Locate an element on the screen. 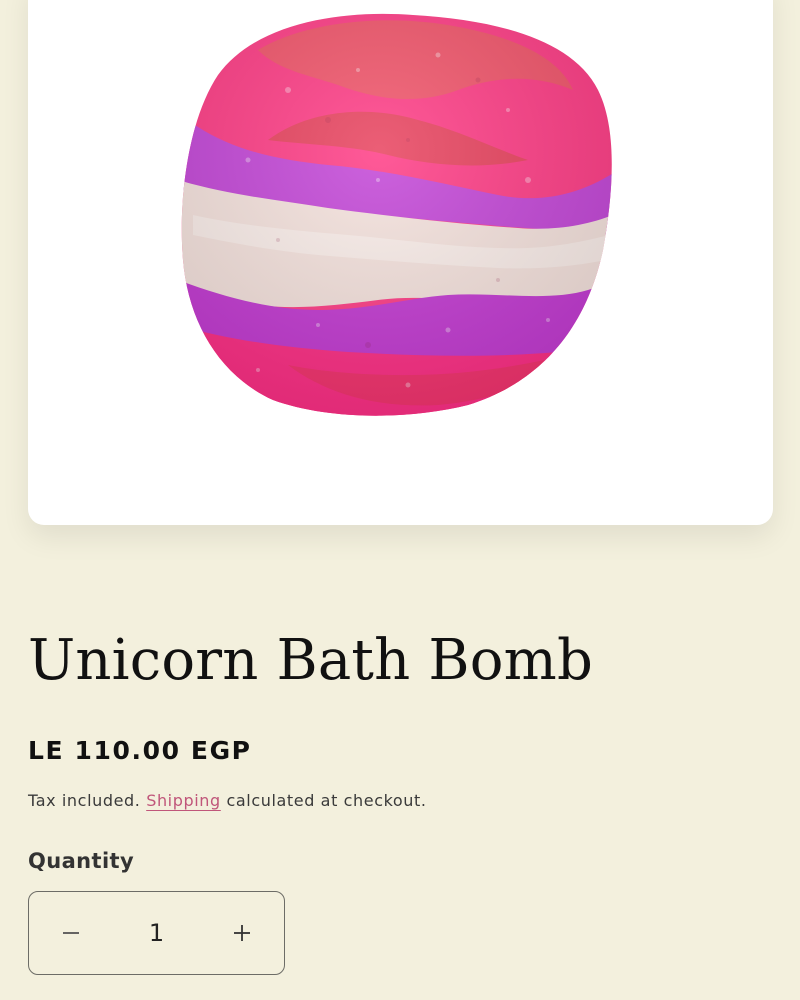 The height and width of the screenshot is (1000, 800). minus-icon is located at coordinates (71, 933).